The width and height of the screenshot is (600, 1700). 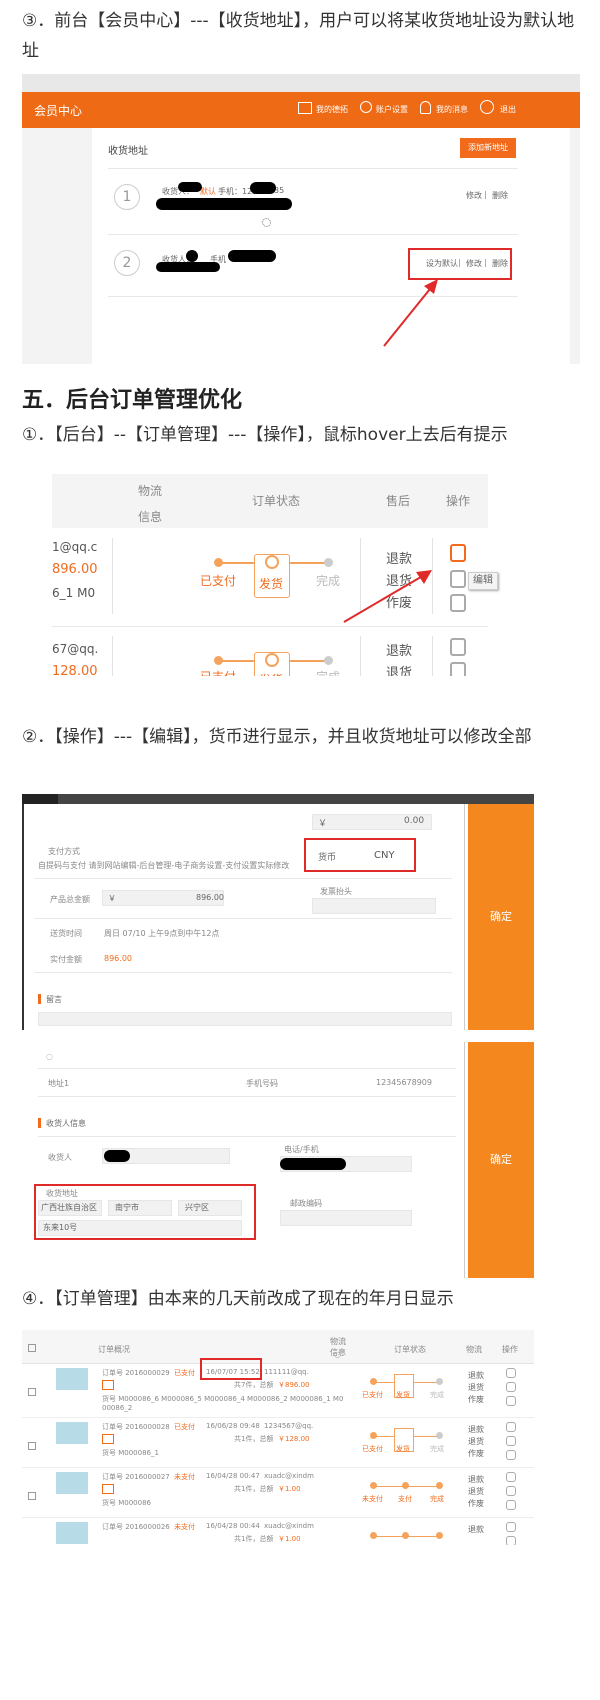 What do you see at coordinates (500, 195) in the screenshot?
I see `address-1-delete-link: 删除` at bounding box center [500, 195].